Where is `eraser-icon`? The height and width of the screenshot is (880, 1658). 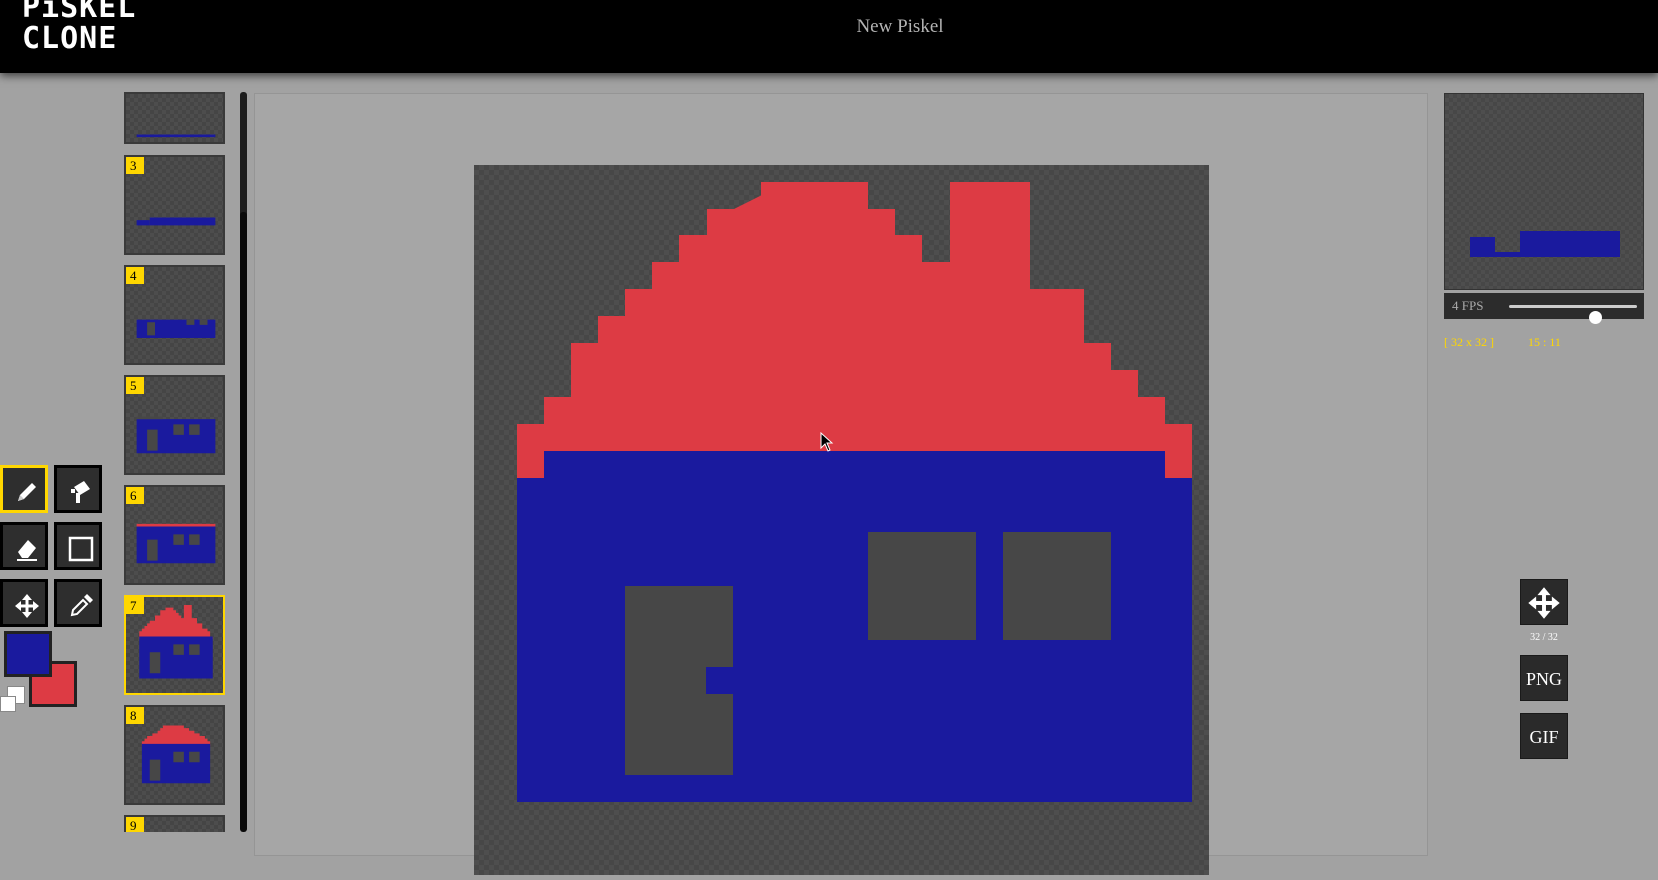 eraser-icon is located at coordinates (27, 550).